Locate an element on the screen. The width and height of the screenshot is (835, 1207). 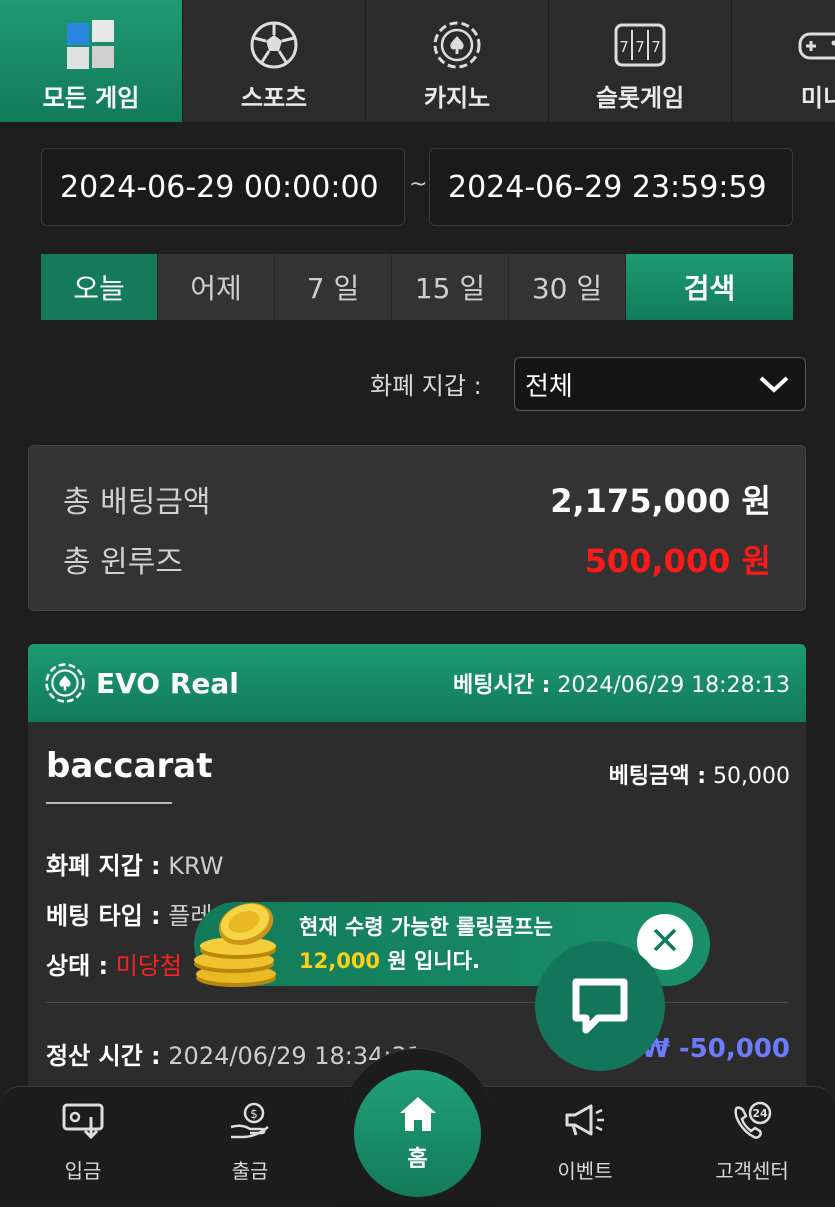
house-icon is located at coordinates (418, 1116).